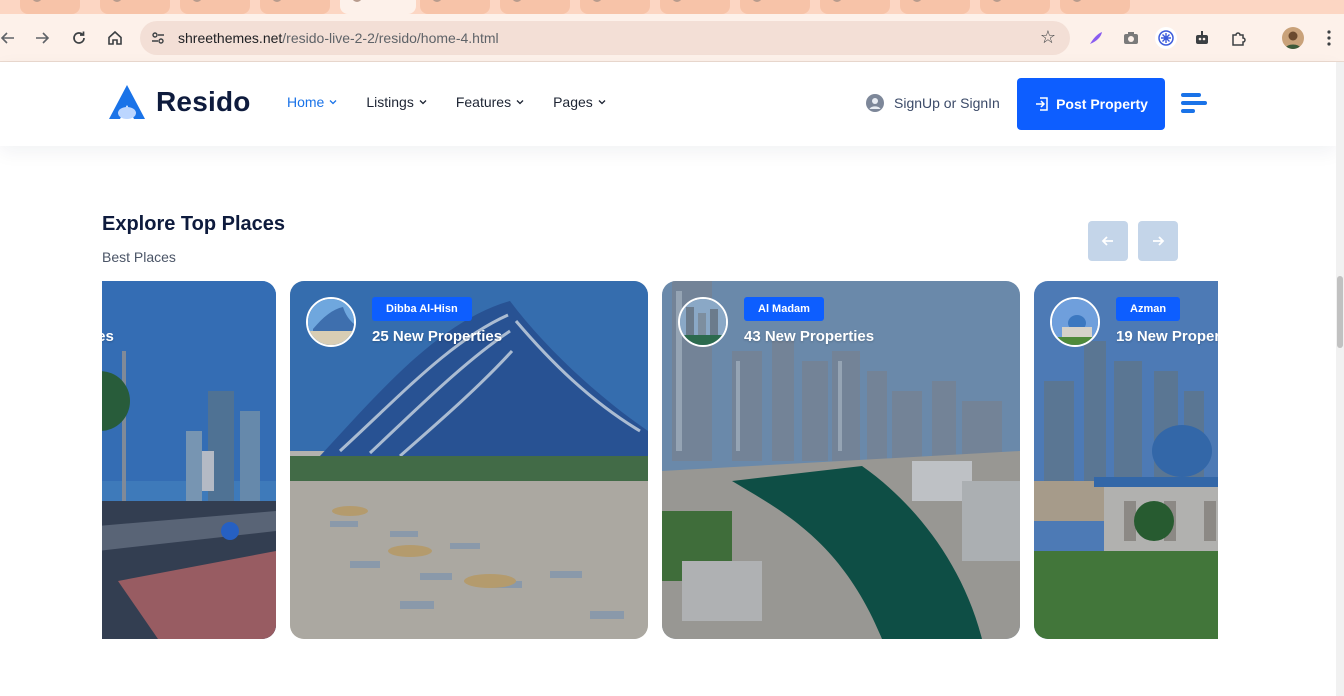 This screenshot has width=1344, height=696. Describe the element at coordinates (1126, 460) in the screenshot. I see `place-card: Azman 19 New Properties` at that location.